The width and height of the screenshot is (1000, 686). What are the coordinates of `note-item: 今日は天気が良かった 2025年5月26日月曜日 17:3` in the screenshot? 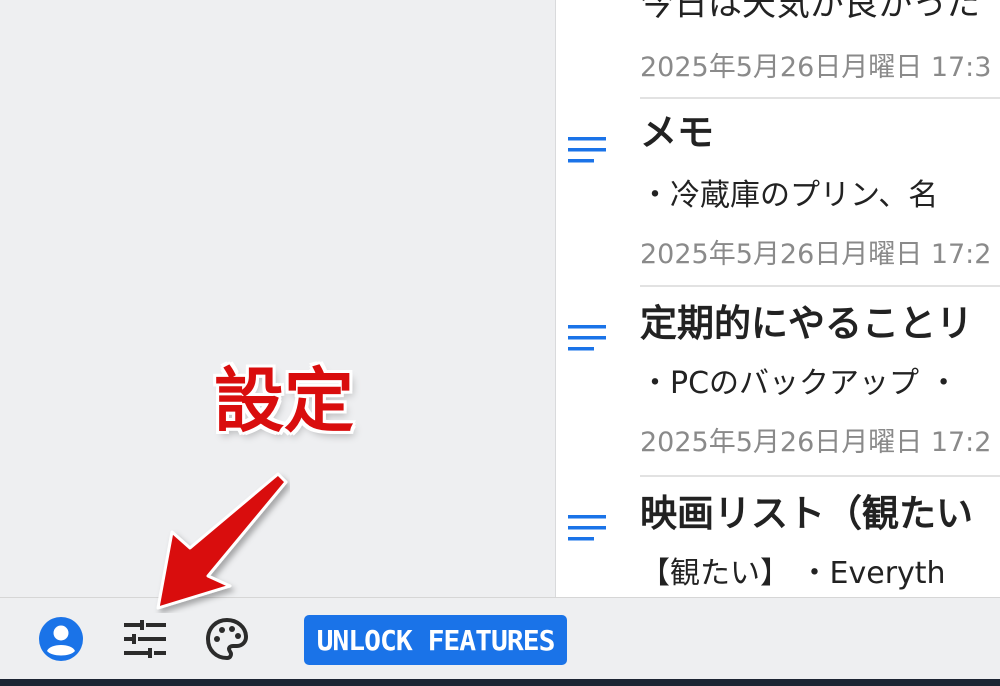 It's located at (778, 49).